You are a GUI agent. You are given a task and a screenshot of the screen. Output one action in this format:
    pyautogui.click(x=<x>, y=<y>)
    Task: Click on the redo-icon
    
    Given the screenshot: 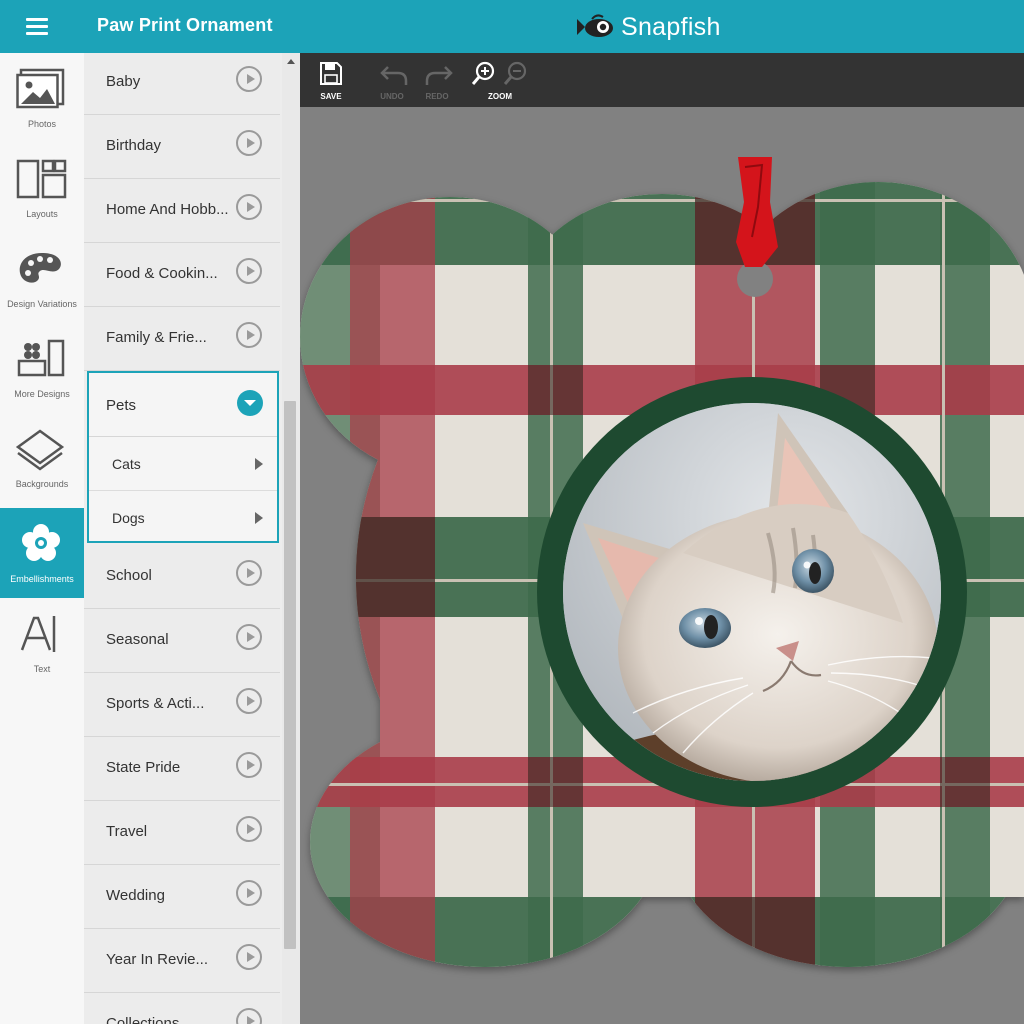 What is the action you would take?
    pyautogui.click(x=439, y=75)
    